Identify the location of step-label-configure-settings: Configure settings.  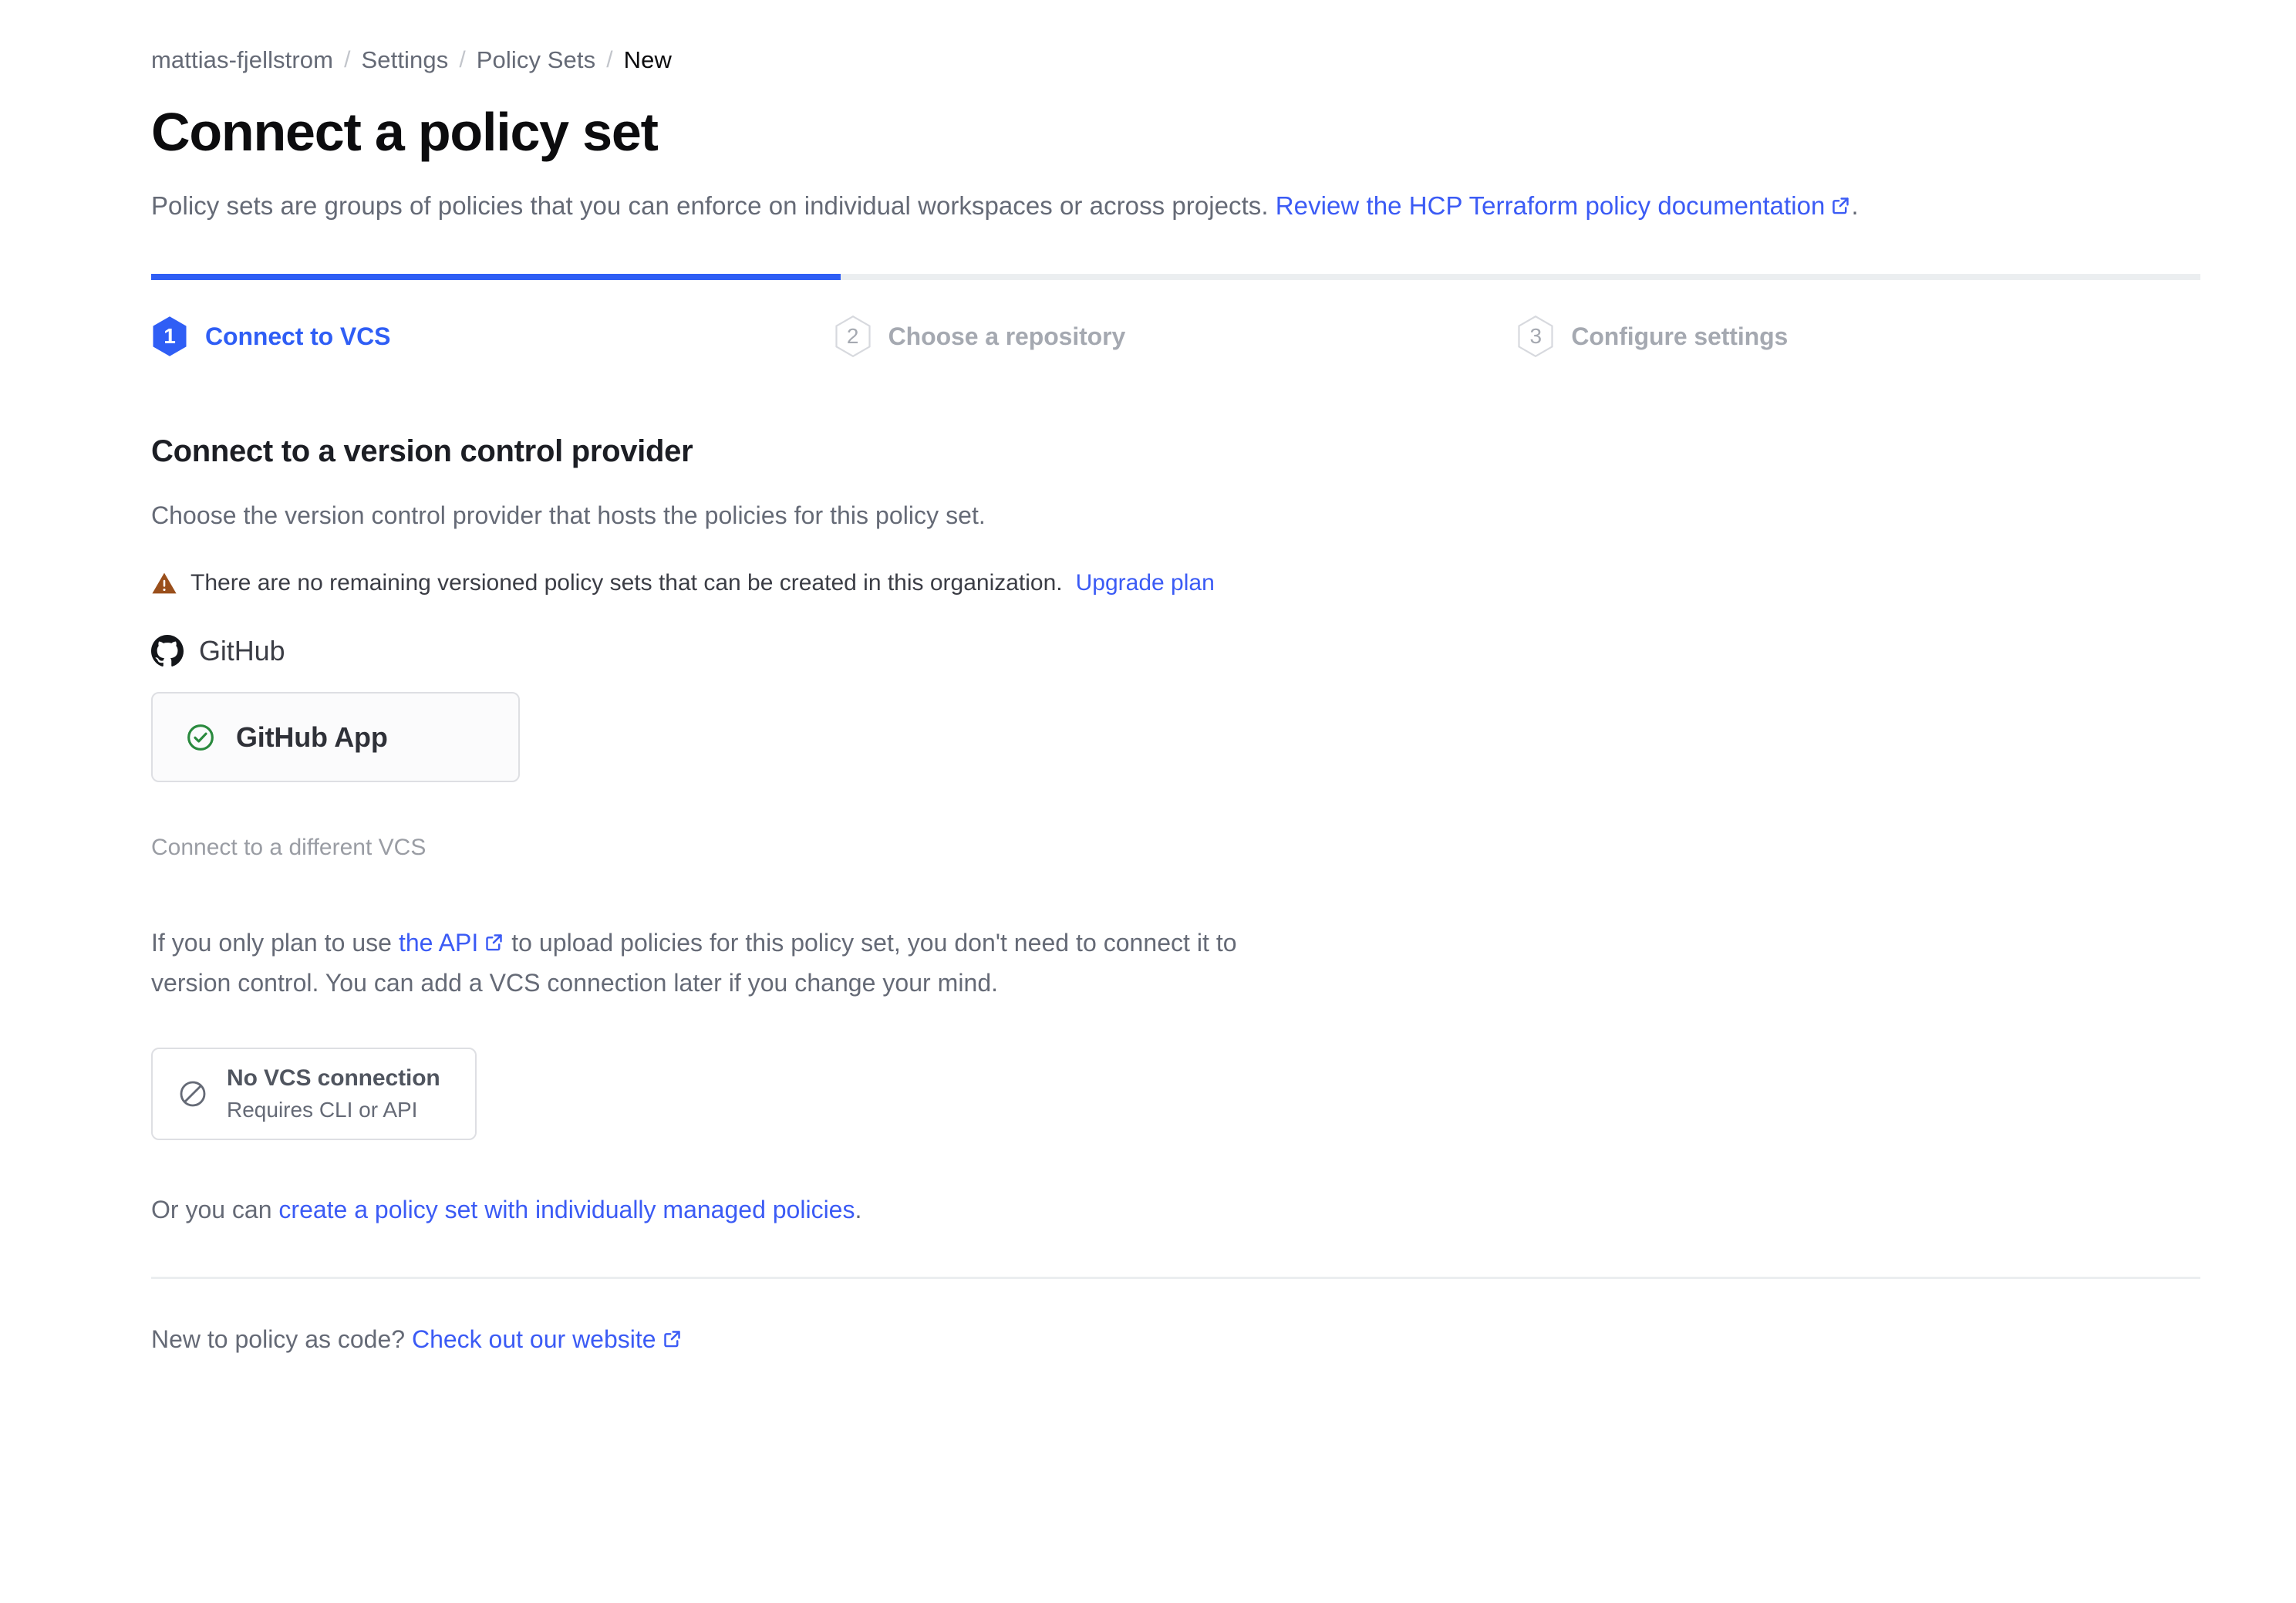
(1680, 336).